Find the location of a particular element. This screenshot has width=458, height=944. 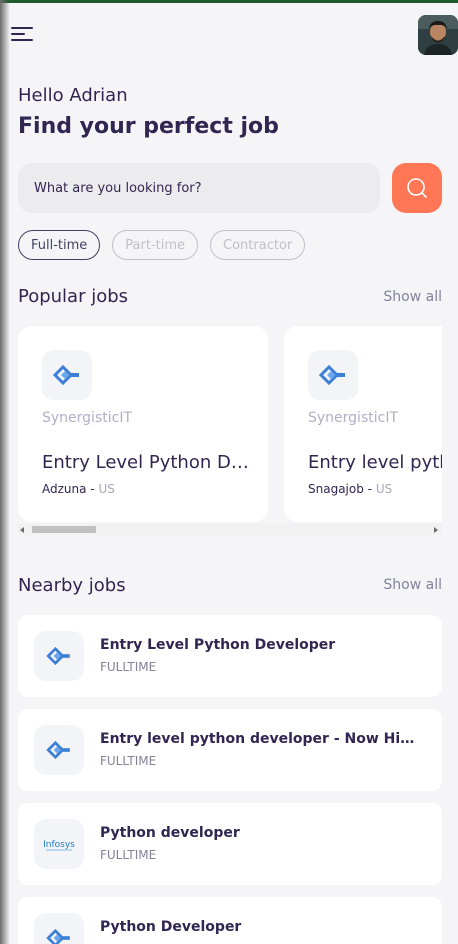

horizontal-scrollbar is located at coordinates (230, 529).